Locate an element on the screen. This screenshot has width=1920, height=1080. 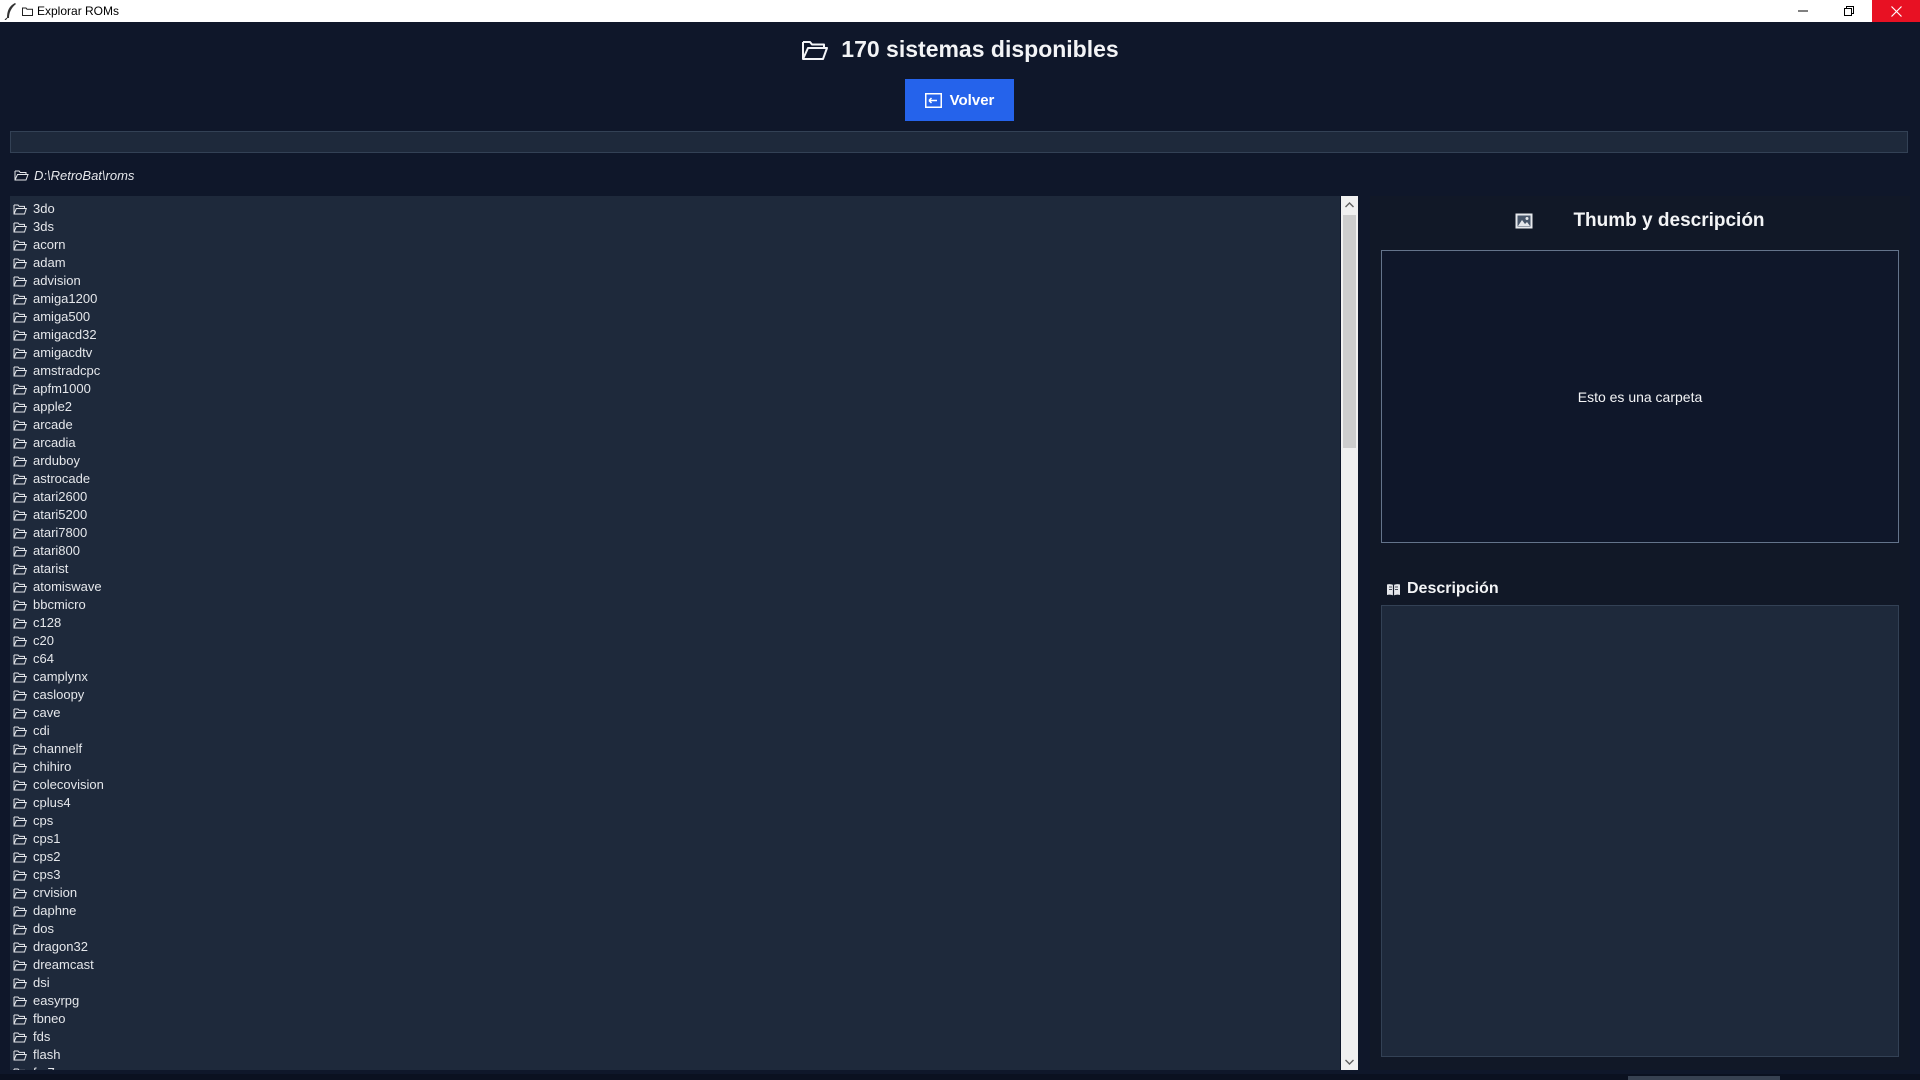
search-input is located at coordinates (959, 142).